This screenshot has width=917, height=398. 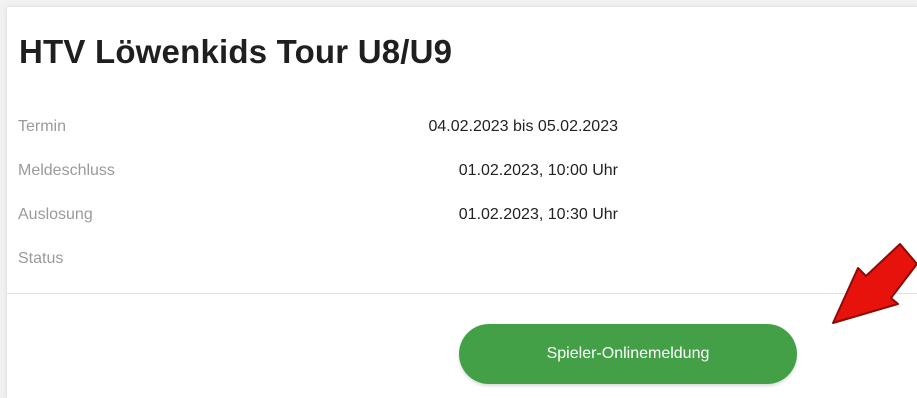 I want to click on detail-label: Termin, so click(x=42, y=126).